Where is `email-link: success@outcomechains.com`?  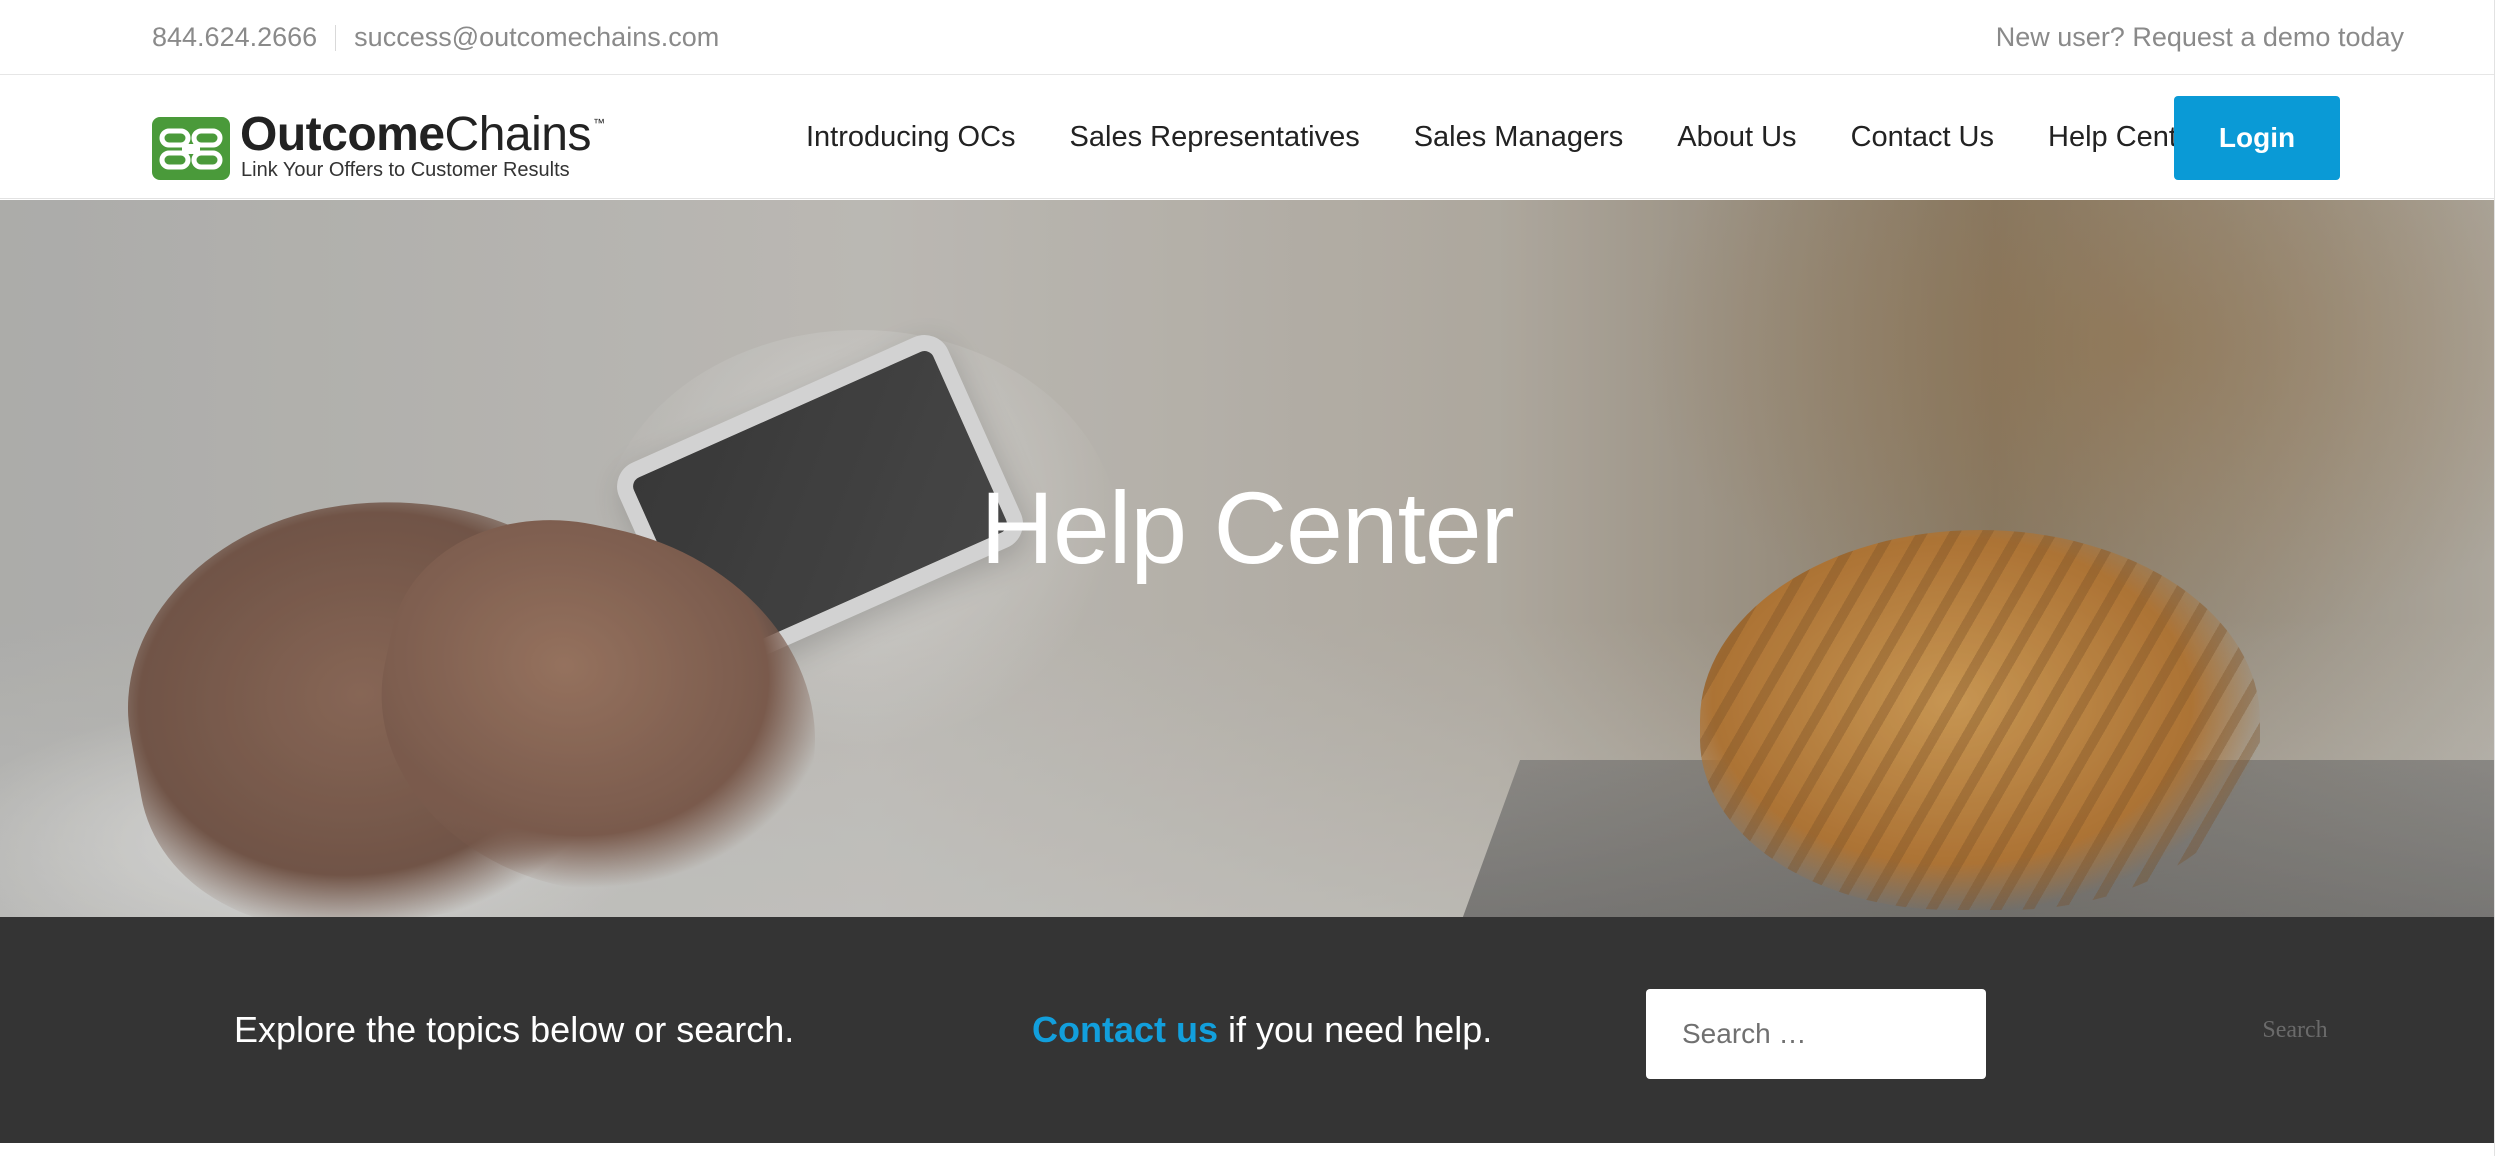 email-link: success@outcomechains.com is located at coordinates (536, 37).